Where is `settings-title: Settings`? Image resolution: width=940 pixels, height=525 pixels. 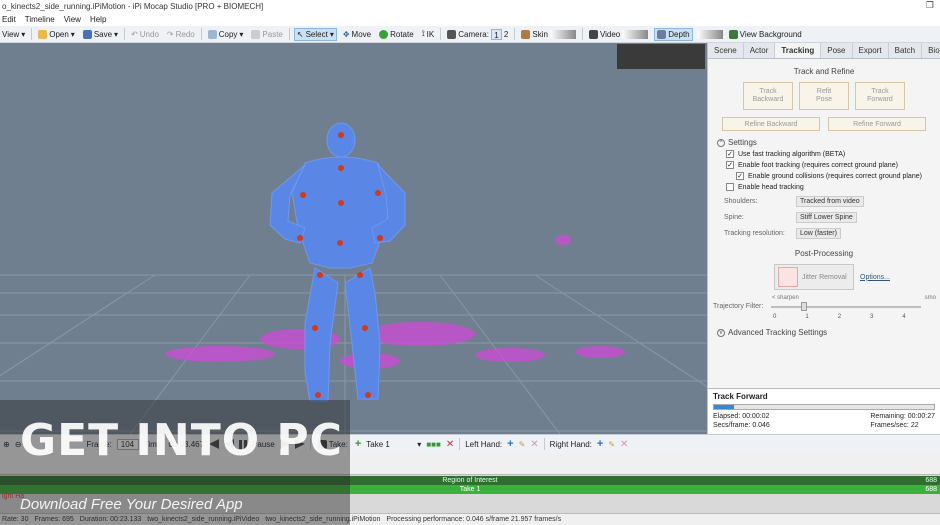
settings-title: Settings is located at coordinates (742, 142).